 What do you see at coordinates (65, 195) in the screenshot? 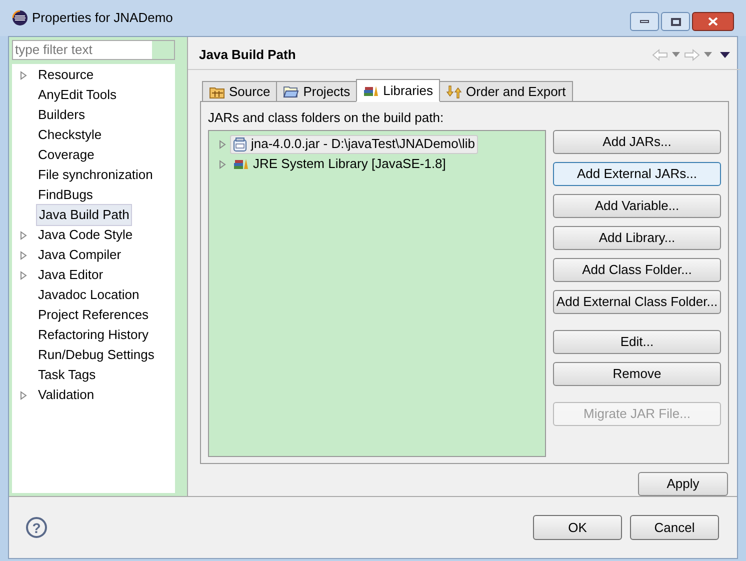
I see `tree-item: FindBugs` at bounding box center [65, 195].